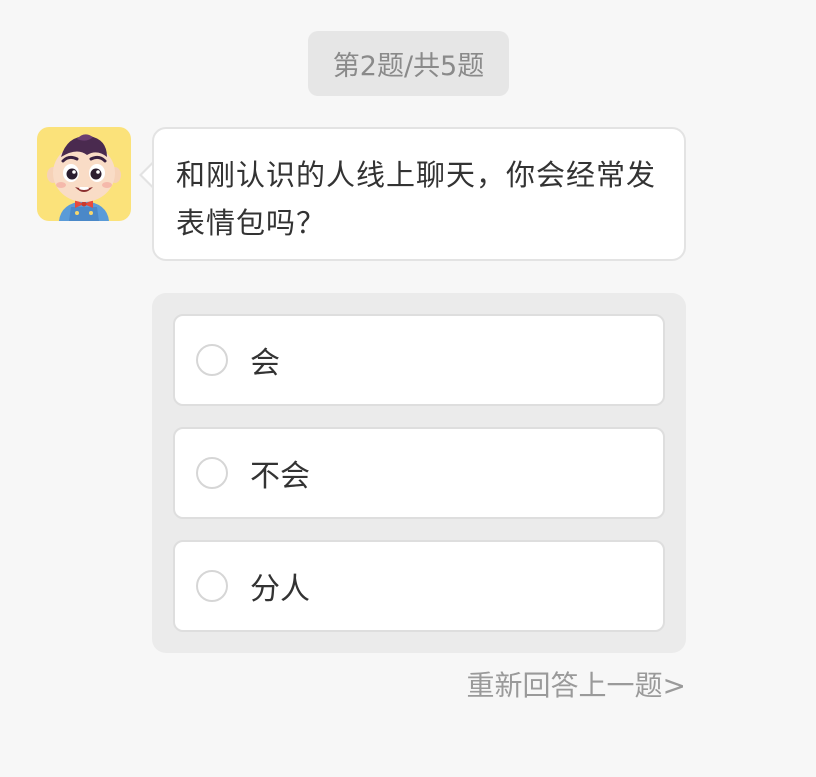  I want to click on question-progress-label: 第2题/共5题, so click(408, 66).